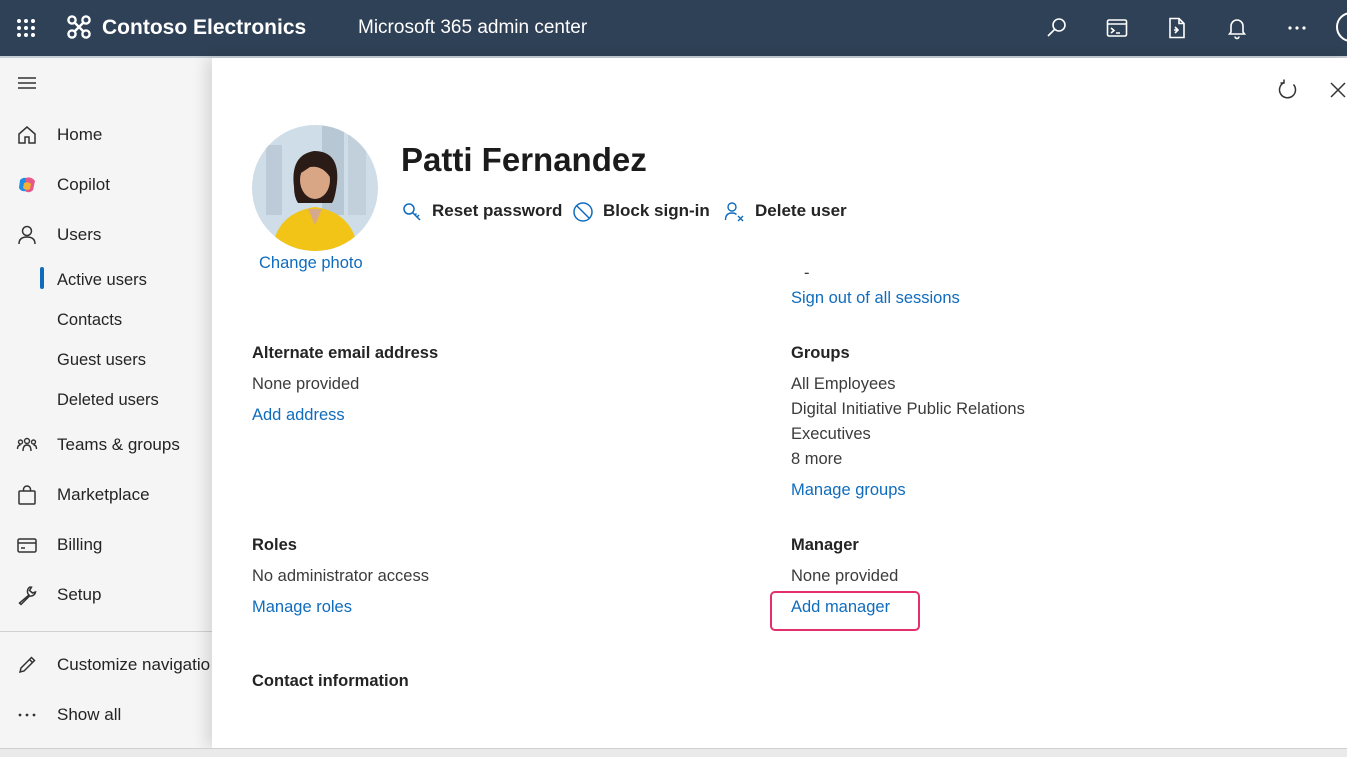  I want to click on group-item: Digital Initiative Public Relations, so click(908, 409).